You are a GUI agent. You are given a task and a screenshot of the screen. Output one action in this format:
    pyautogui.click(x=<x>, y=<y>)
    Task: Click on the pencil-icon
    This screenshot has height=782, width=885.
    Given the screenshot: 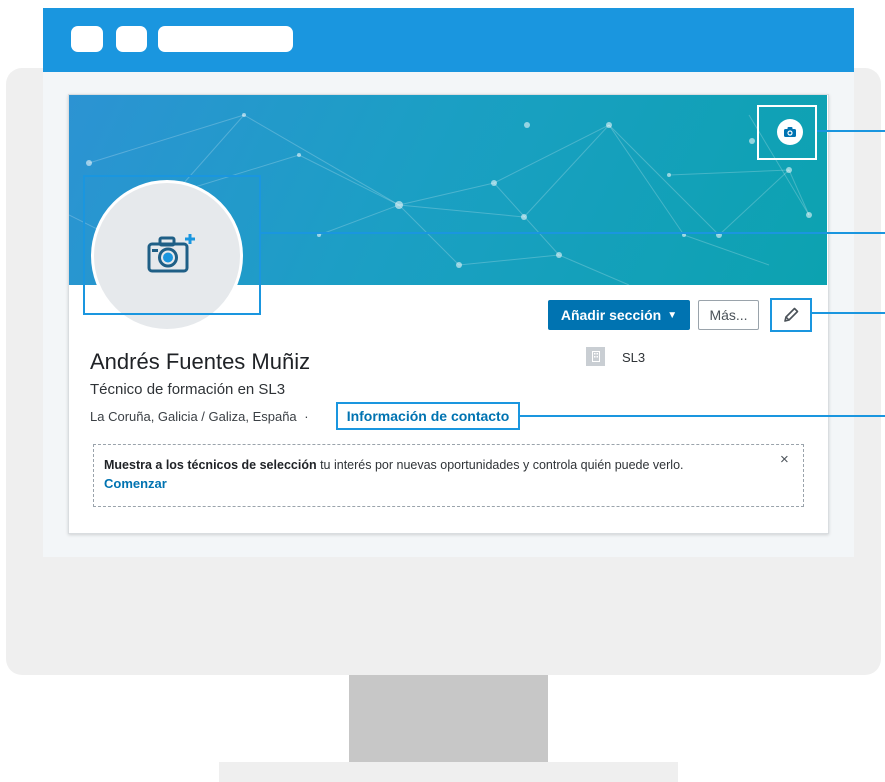 What is the action you would take?
    pyautogui.click(x=791, y=314)
    